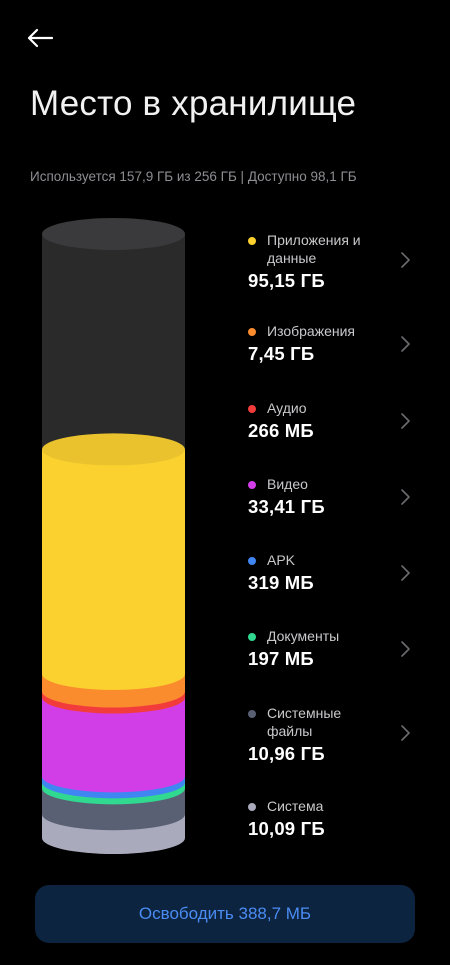 The image size is (450, 965). I want to click on cylinder-fill-top, so click(113, 449).